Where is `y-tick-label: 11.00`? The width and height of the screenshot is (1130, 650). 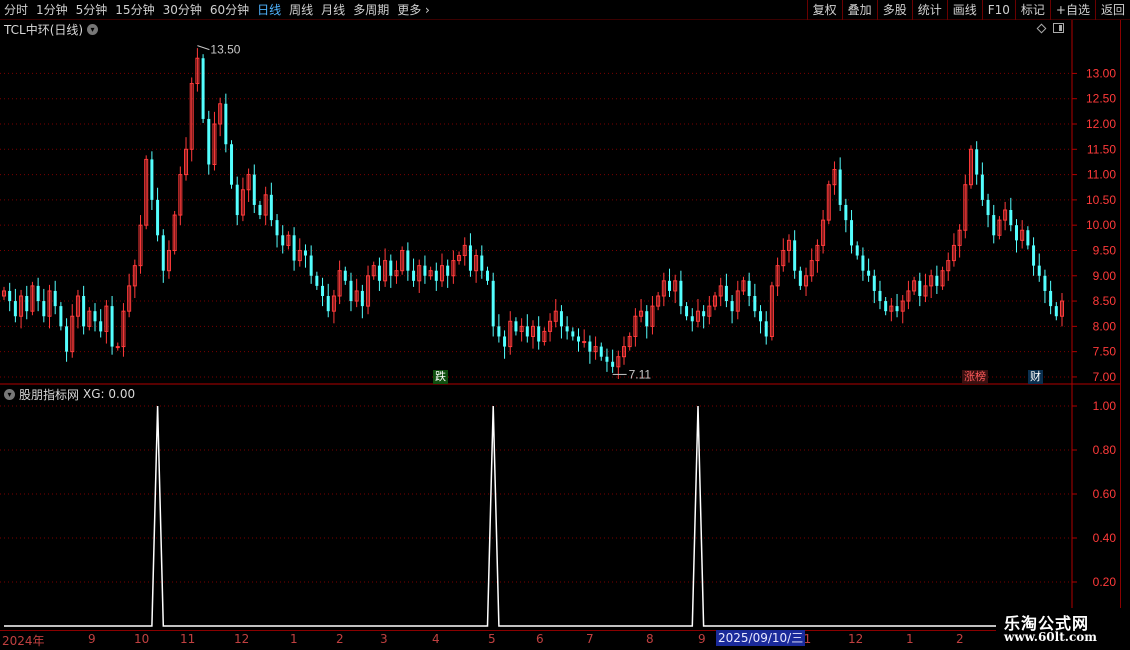 y-tick-label: 11.00 is located at coordinates (1101, 175).